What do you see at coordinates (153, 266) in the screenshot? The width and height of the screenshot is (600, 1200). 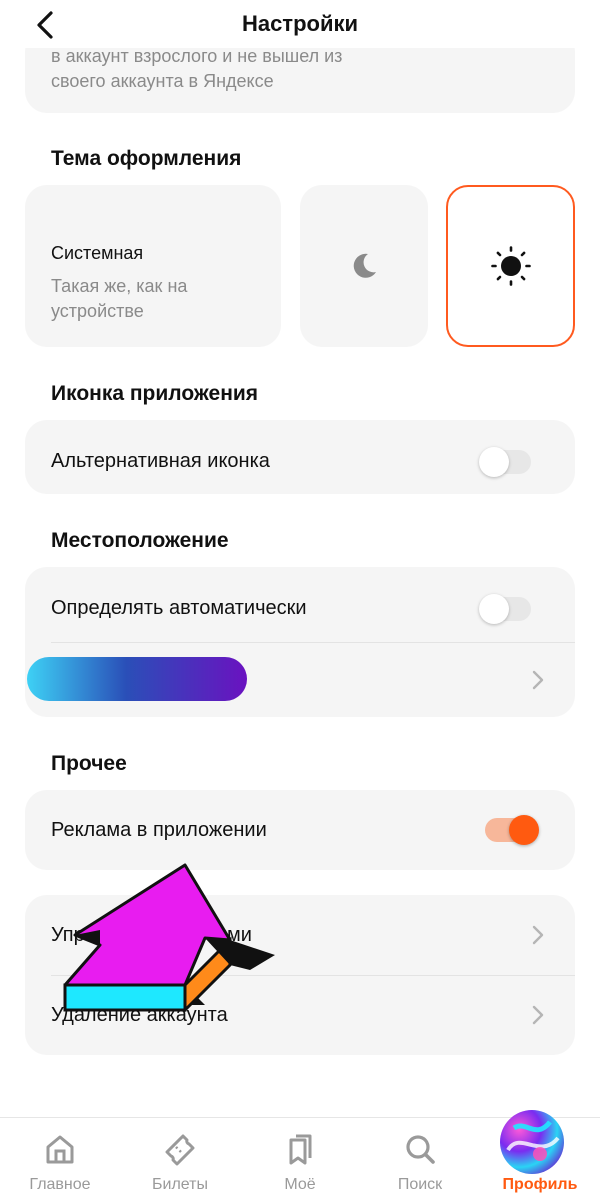 I see `theme-system-option: Системная Такая же, как на устройстве` at bounding box center [153, 266].